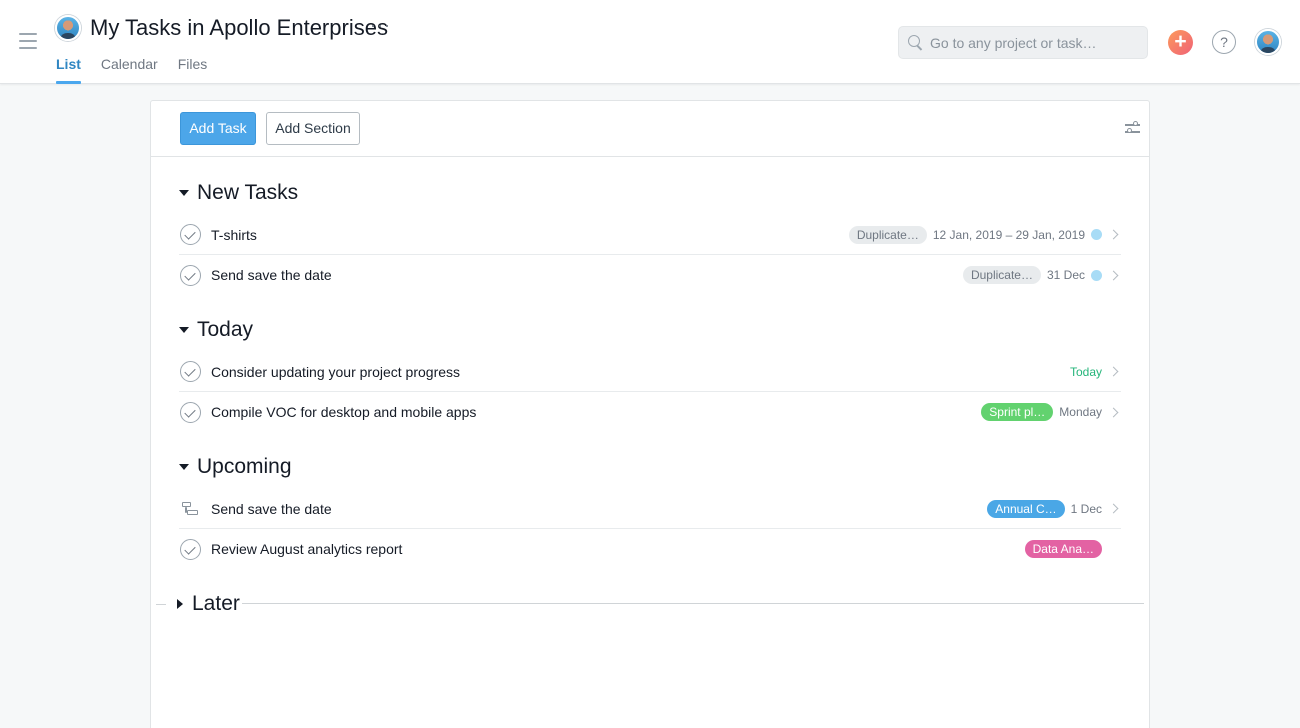 The height and width of the screenshot is (728, 1300). Describe the element at coordinates (68, 69) in the screenshot. I see `tab-list: List` at that location.